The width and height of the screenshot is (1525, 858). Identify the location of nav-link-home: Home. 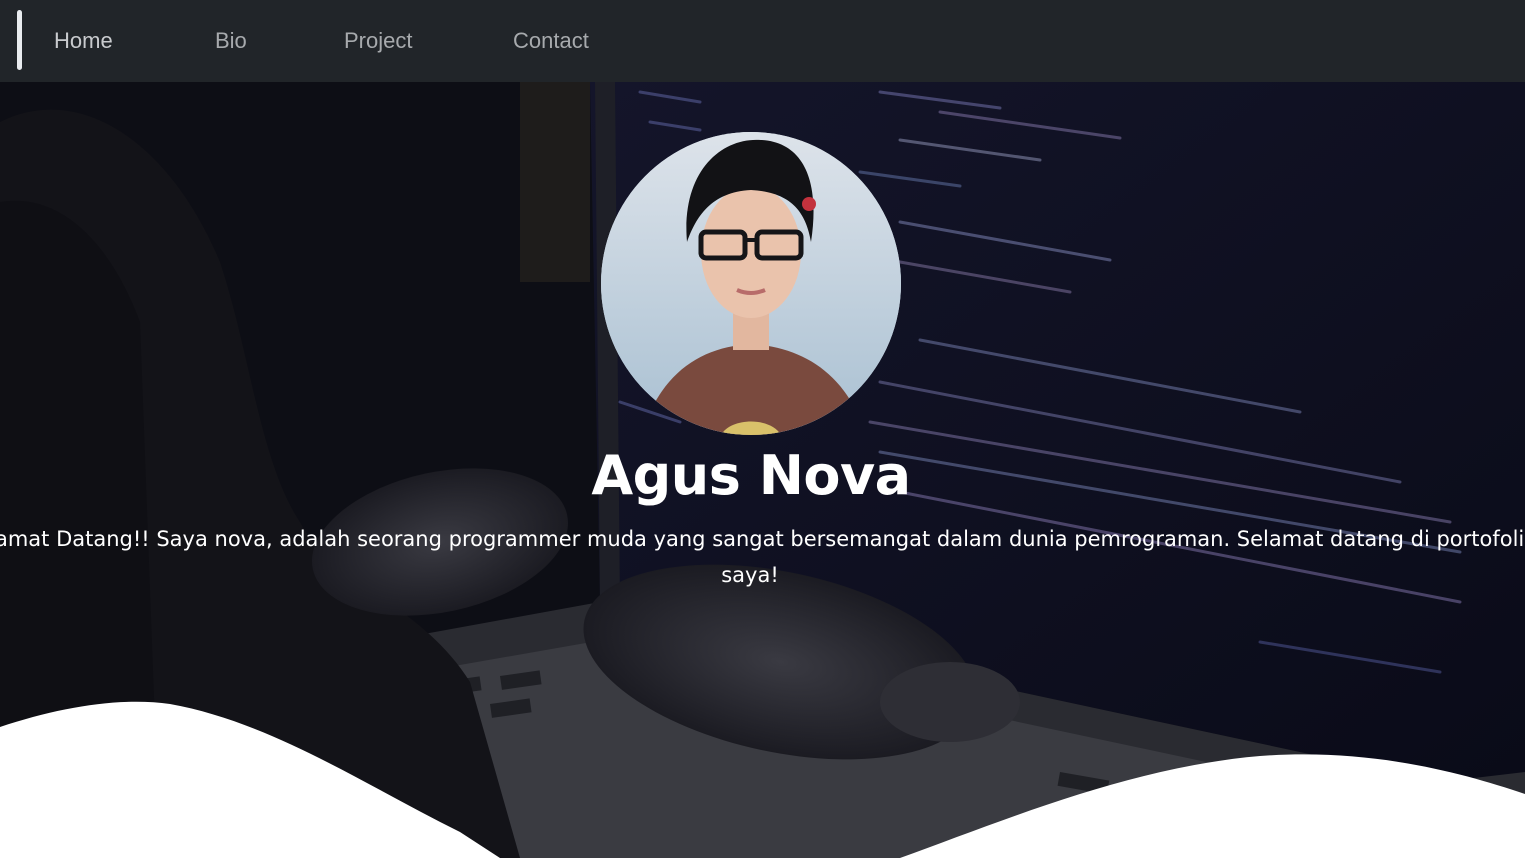
(83, 41).